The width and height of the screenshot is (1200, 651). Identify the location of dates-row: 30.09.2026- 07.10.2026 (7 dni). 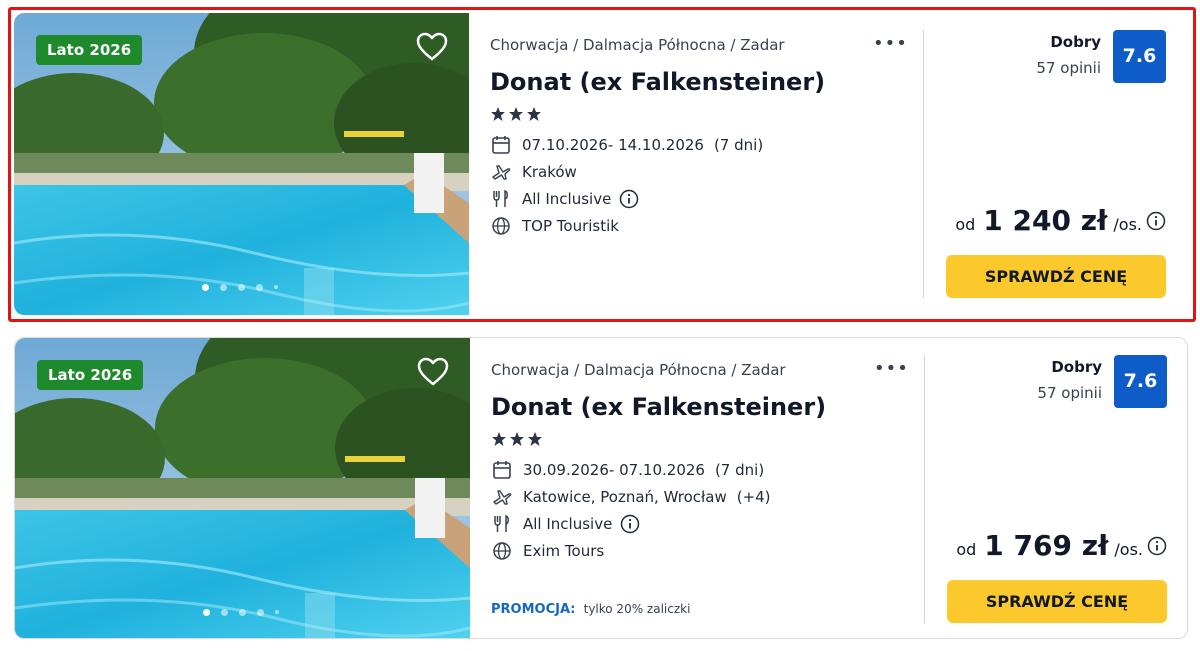
(627, 470).